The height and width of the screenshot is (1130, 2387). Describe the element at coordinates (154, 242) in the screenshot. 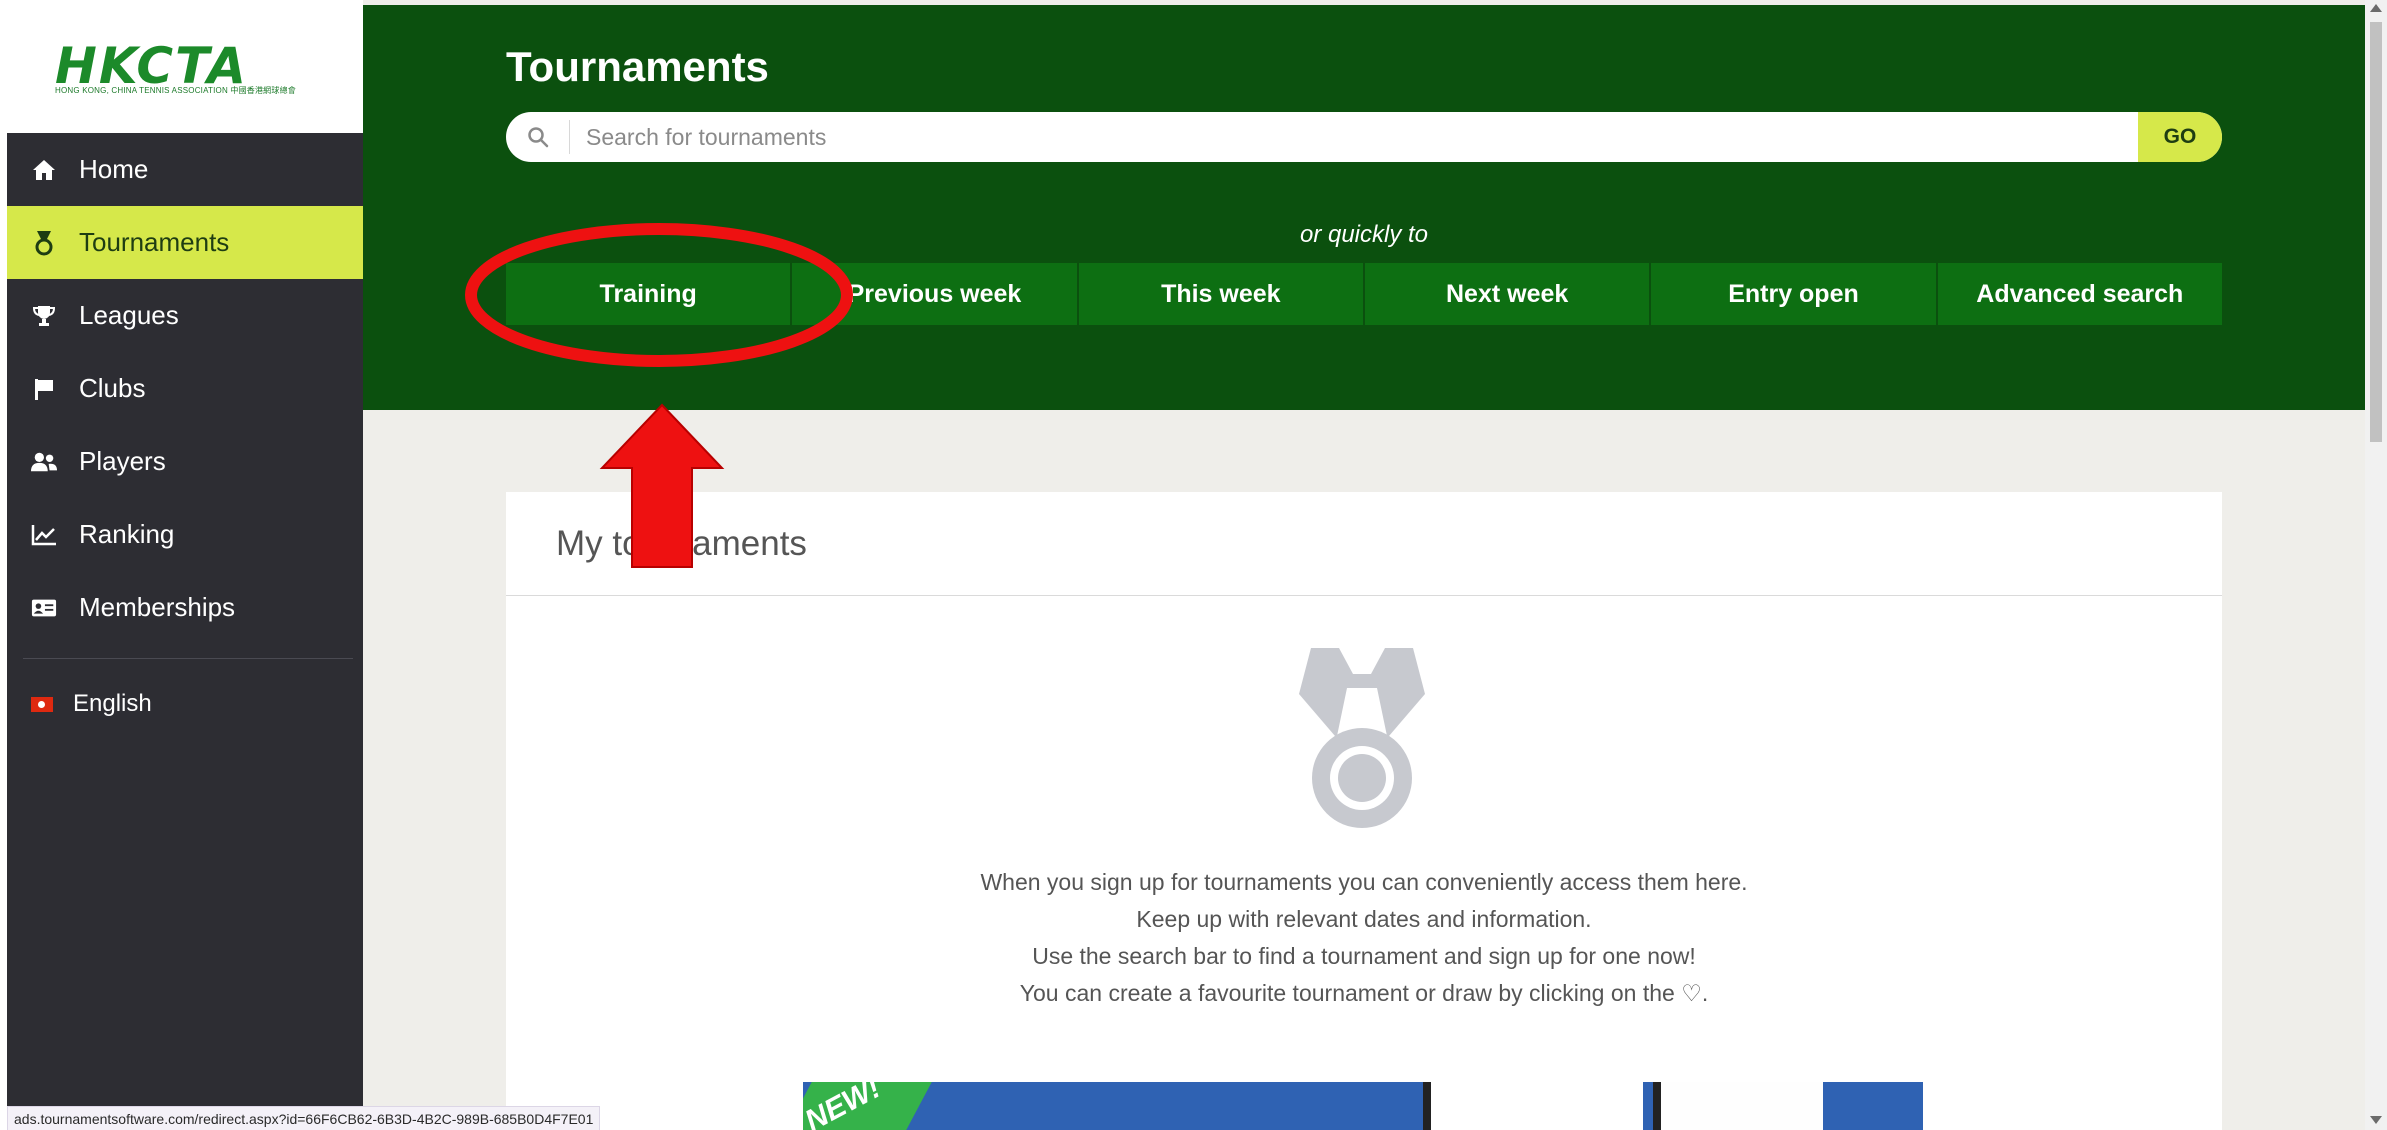

I see `sidebar-item-label: Tournaments` at that location.